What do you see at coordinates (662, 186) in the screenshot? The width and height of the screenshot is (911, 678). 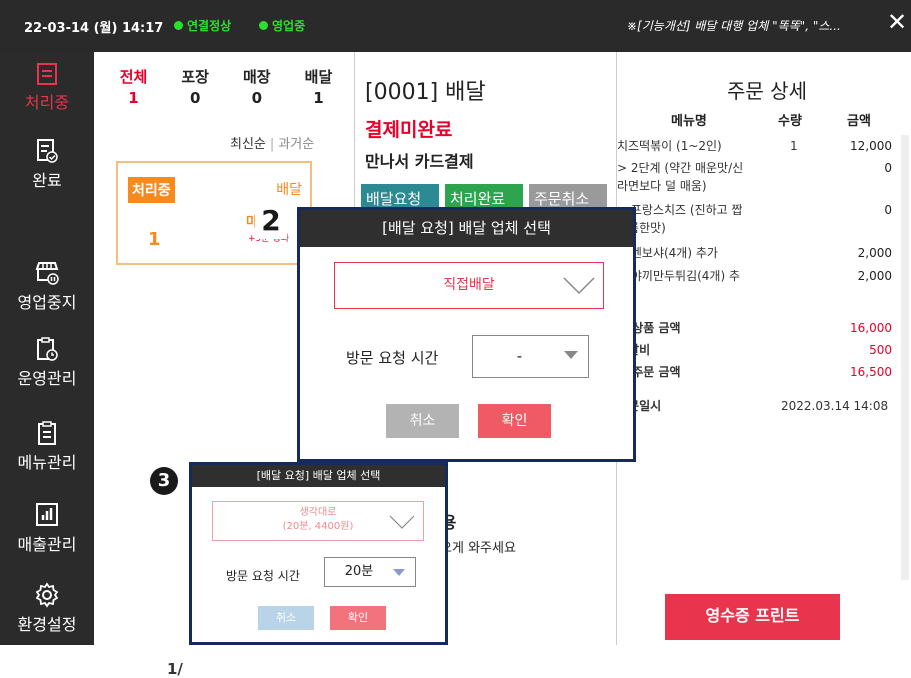 I see `menu-option-name: 라면보다 덜 매움)` at bounding box center [662, 186].